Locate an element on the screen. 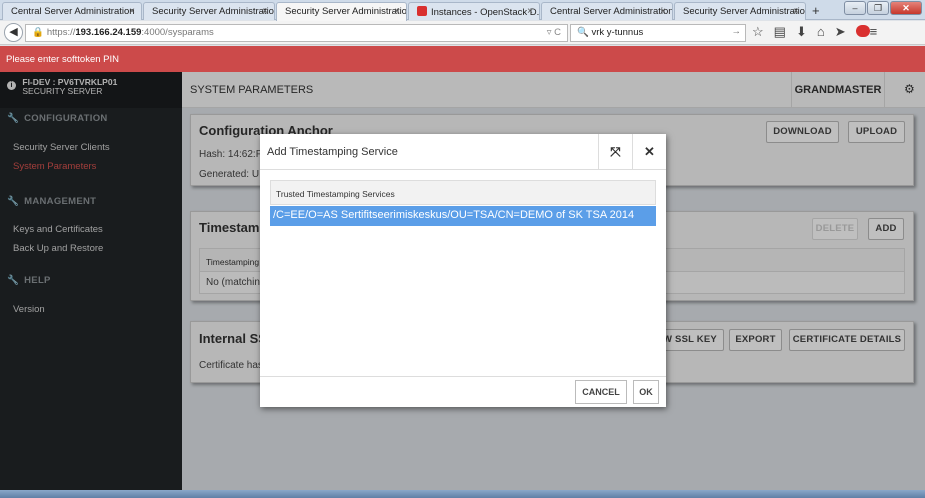  browser-tab: Instances - OpenStack D... × is located at coordinates (474, 11).